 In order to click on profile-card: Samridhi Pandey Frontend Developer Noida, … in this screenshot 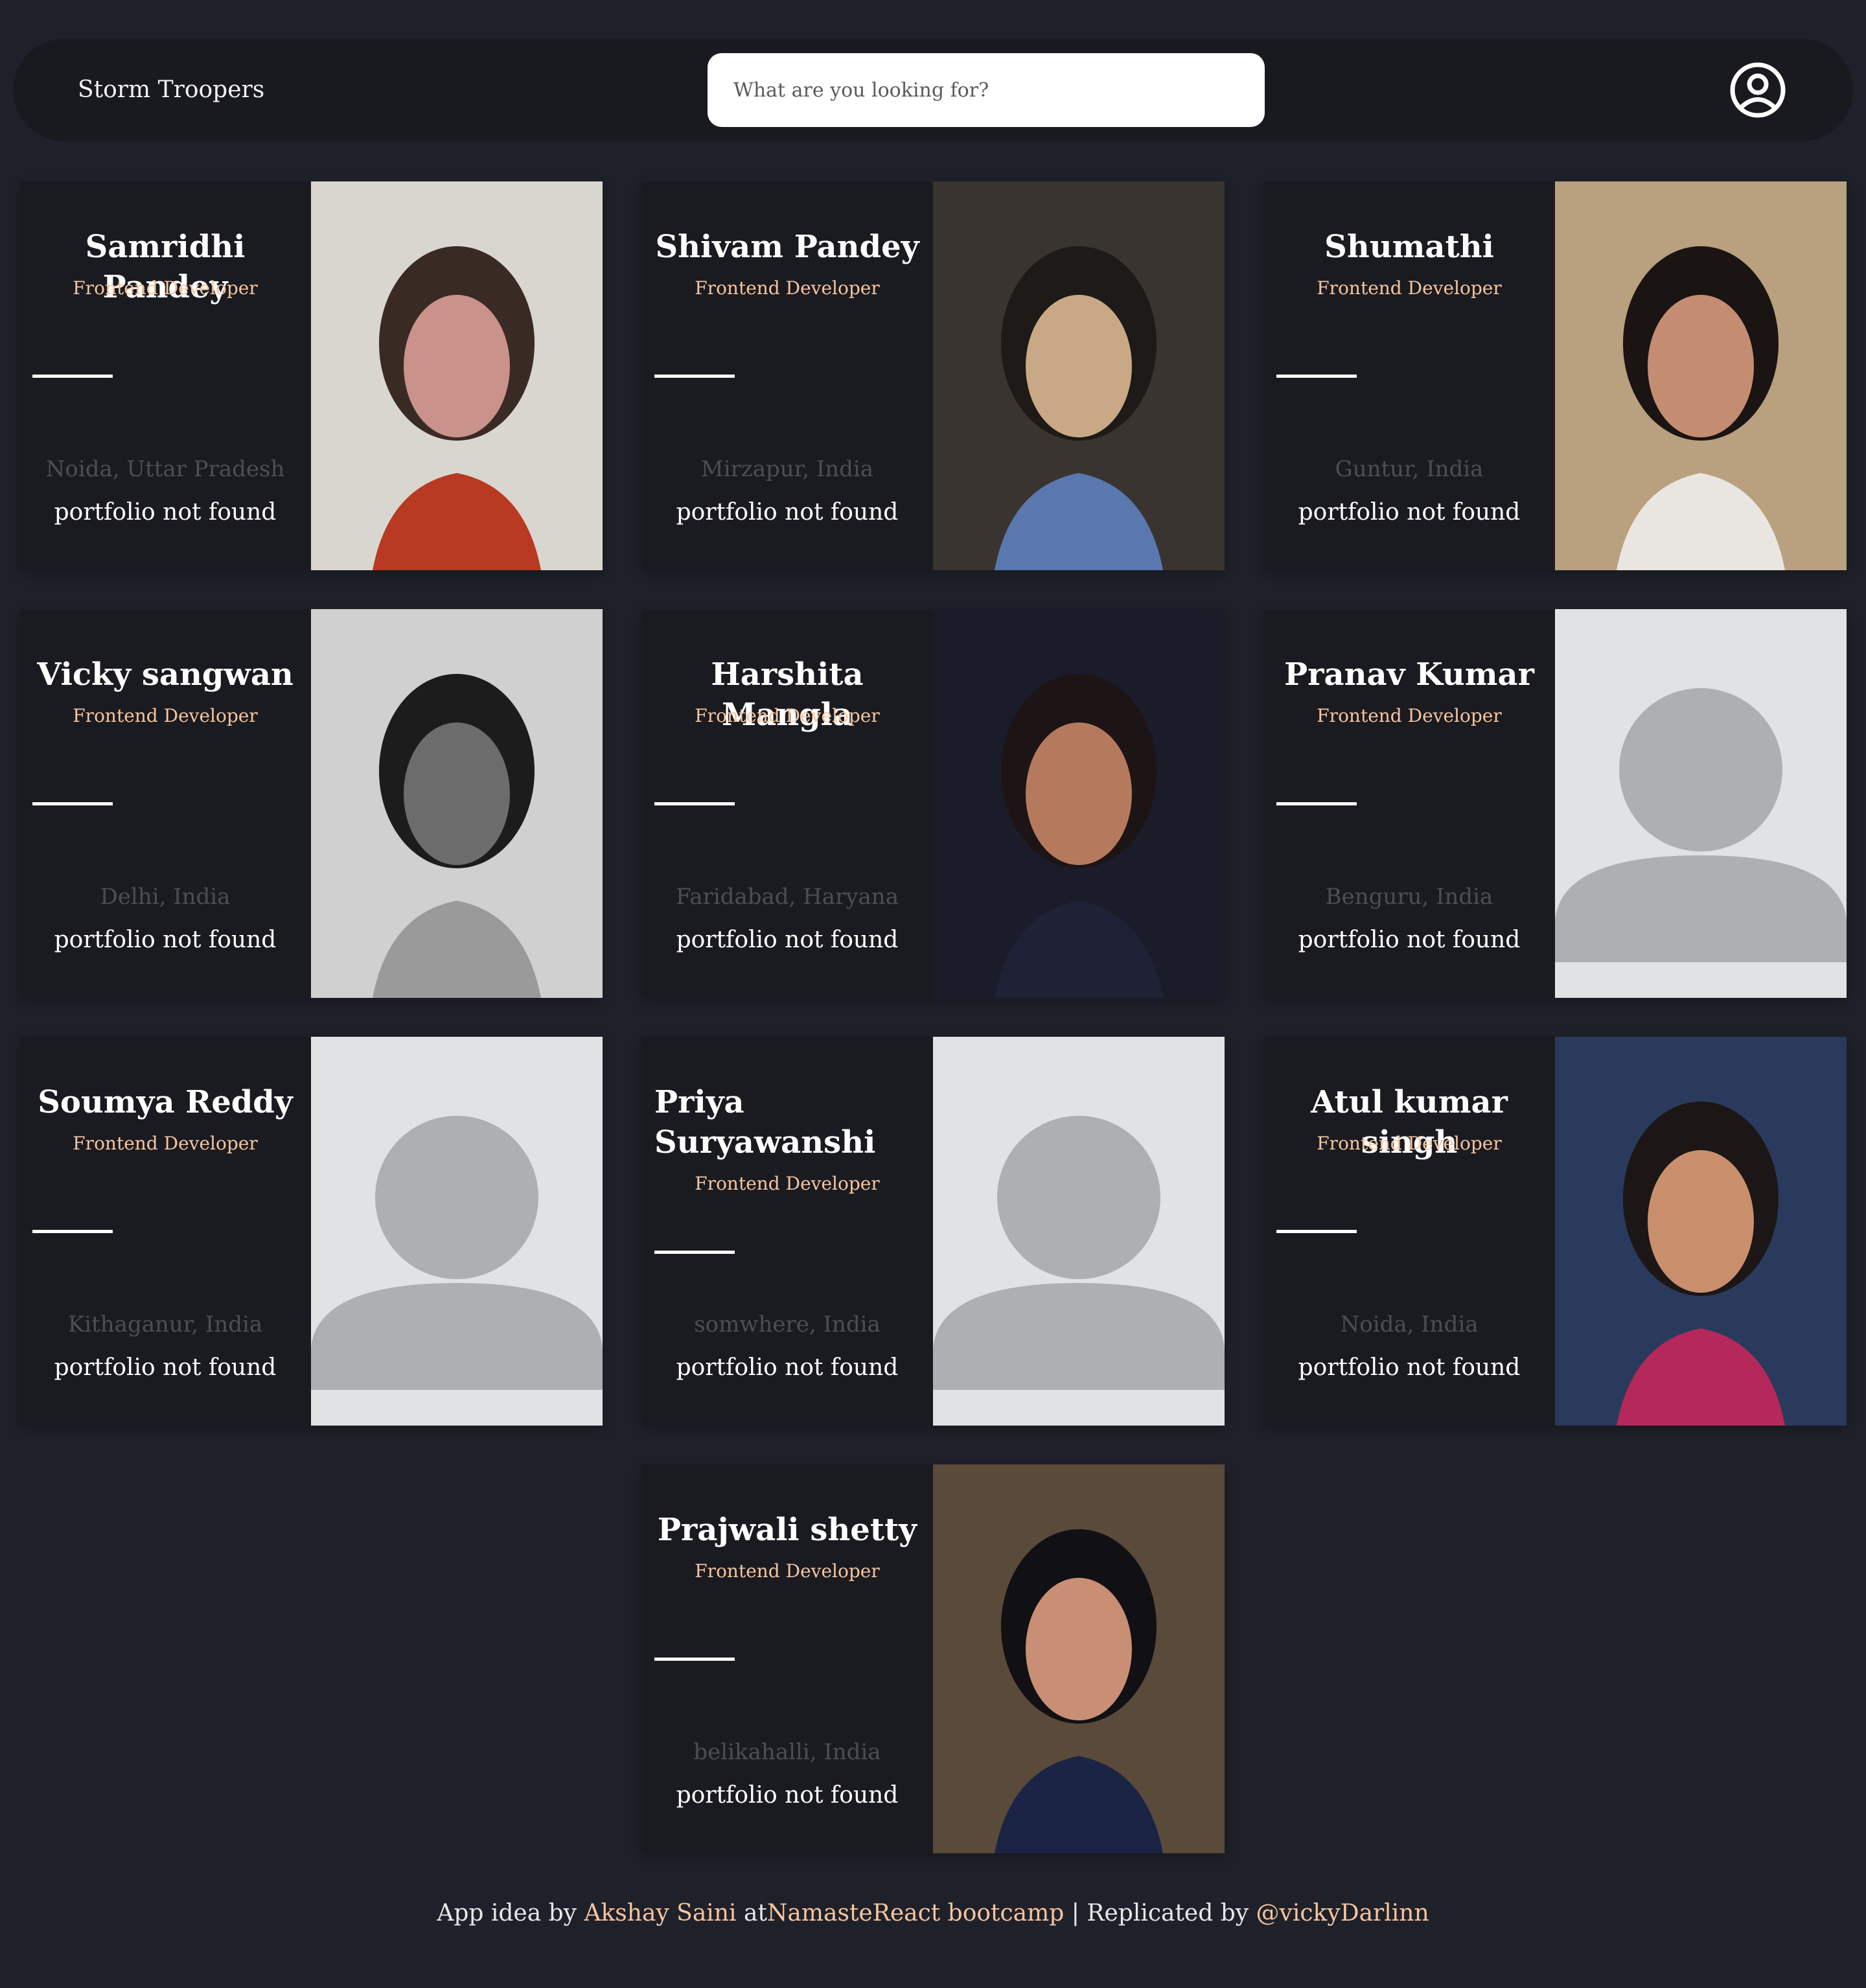, I will do `click(311, 375)`.